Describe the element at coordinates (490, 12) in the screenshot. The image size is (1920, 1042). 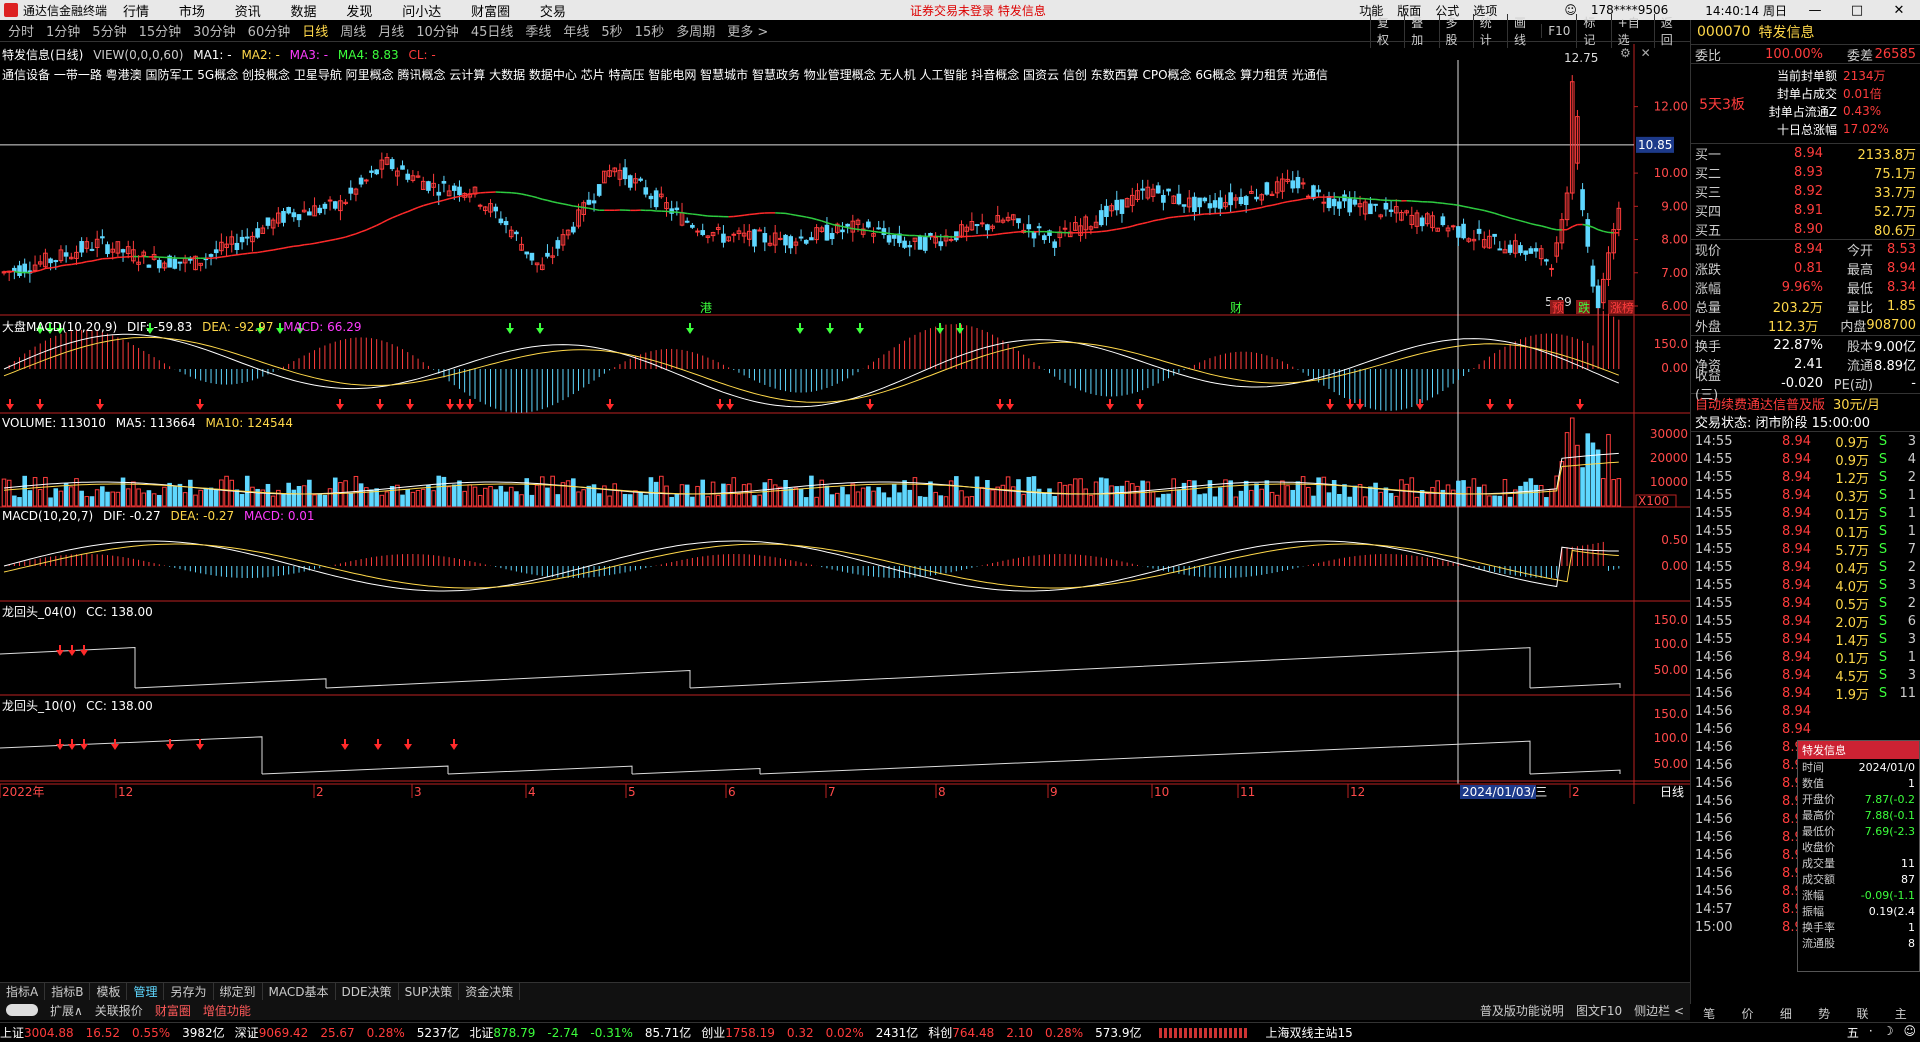
I see `menu-wealth: 财富圈` at that location.